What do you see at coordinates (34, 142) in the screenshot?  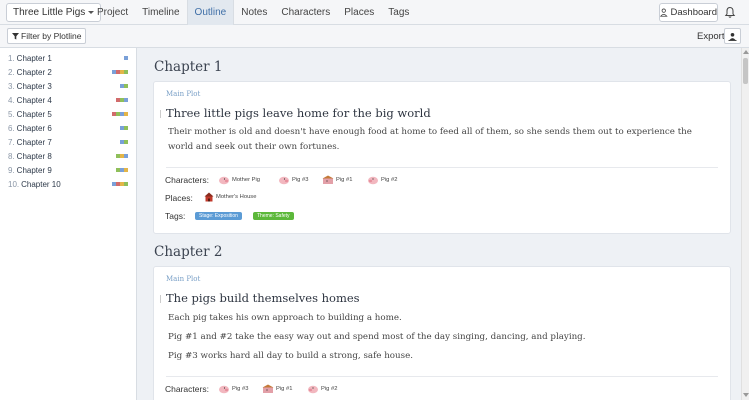 I see `chapter-label: Chapter 7` at bounding box center [34, 142].